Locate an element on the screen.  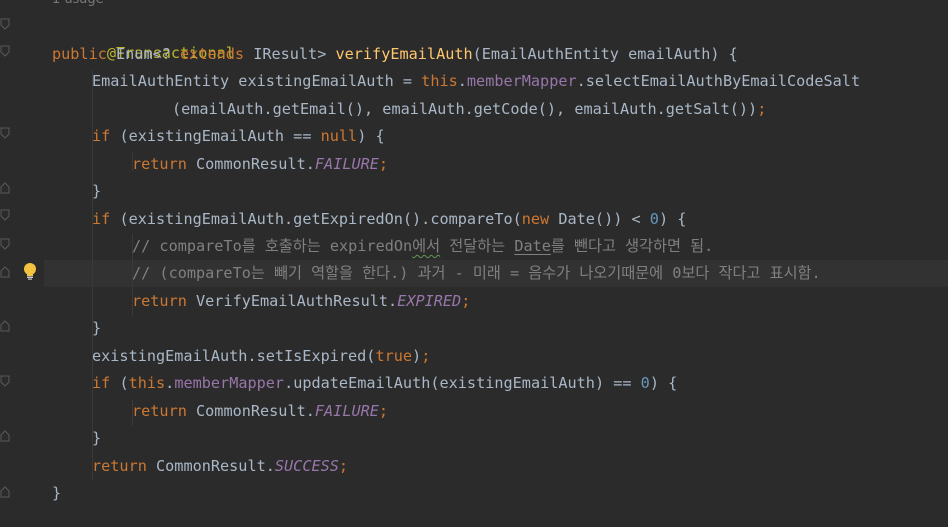
comment-token: expiredOn is located at coordinates (371, 246).